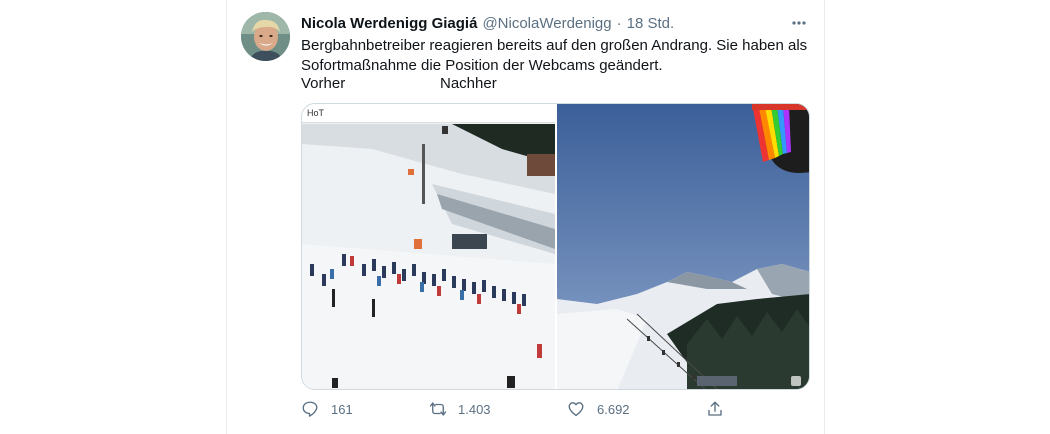 The height and width of the screenshot is (434, 1050). What do you see at coordinates (651, 23) in the screenshot?
I see `tweet-timestamp: 18 Std.` at bounding box center [651, 23].